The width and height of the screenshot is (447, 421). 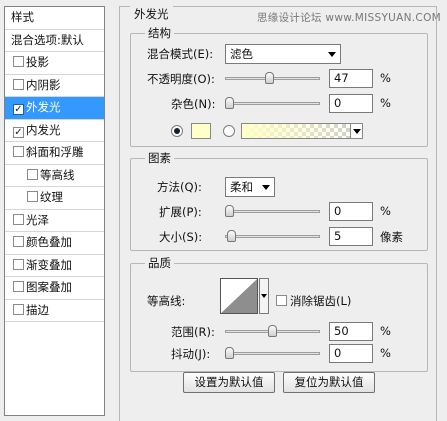 What do you see at coordinates (321, 301) in the screenshot?
I see `anti-alias-label: 消除锯齿(L)` at bounding box center [321, 301].